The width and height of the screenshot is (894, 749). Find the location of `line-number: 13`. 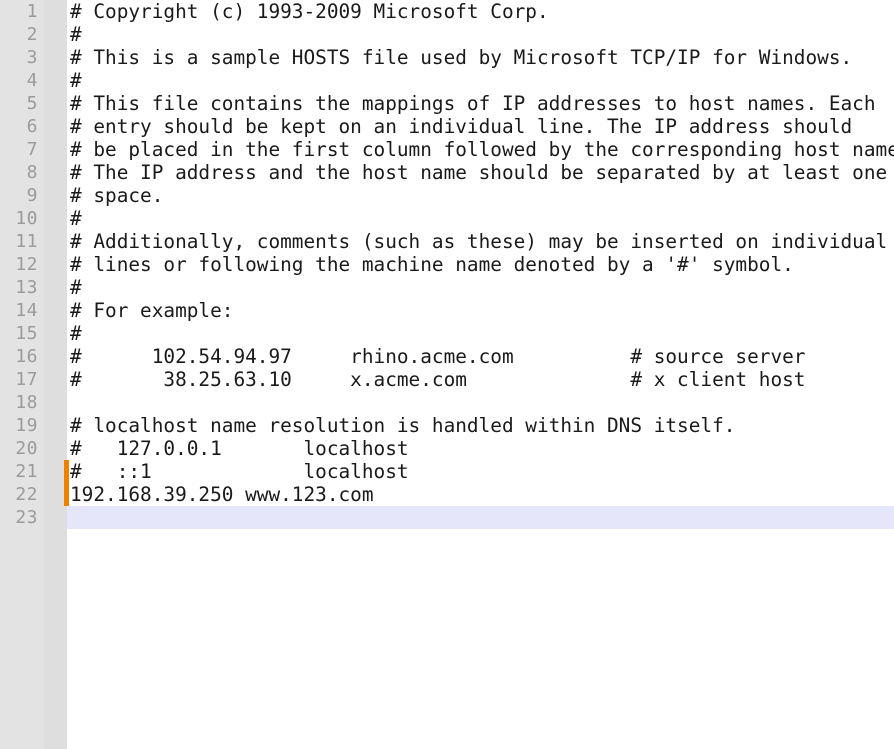

line-number: 13 is located at coordinates (26, 287).